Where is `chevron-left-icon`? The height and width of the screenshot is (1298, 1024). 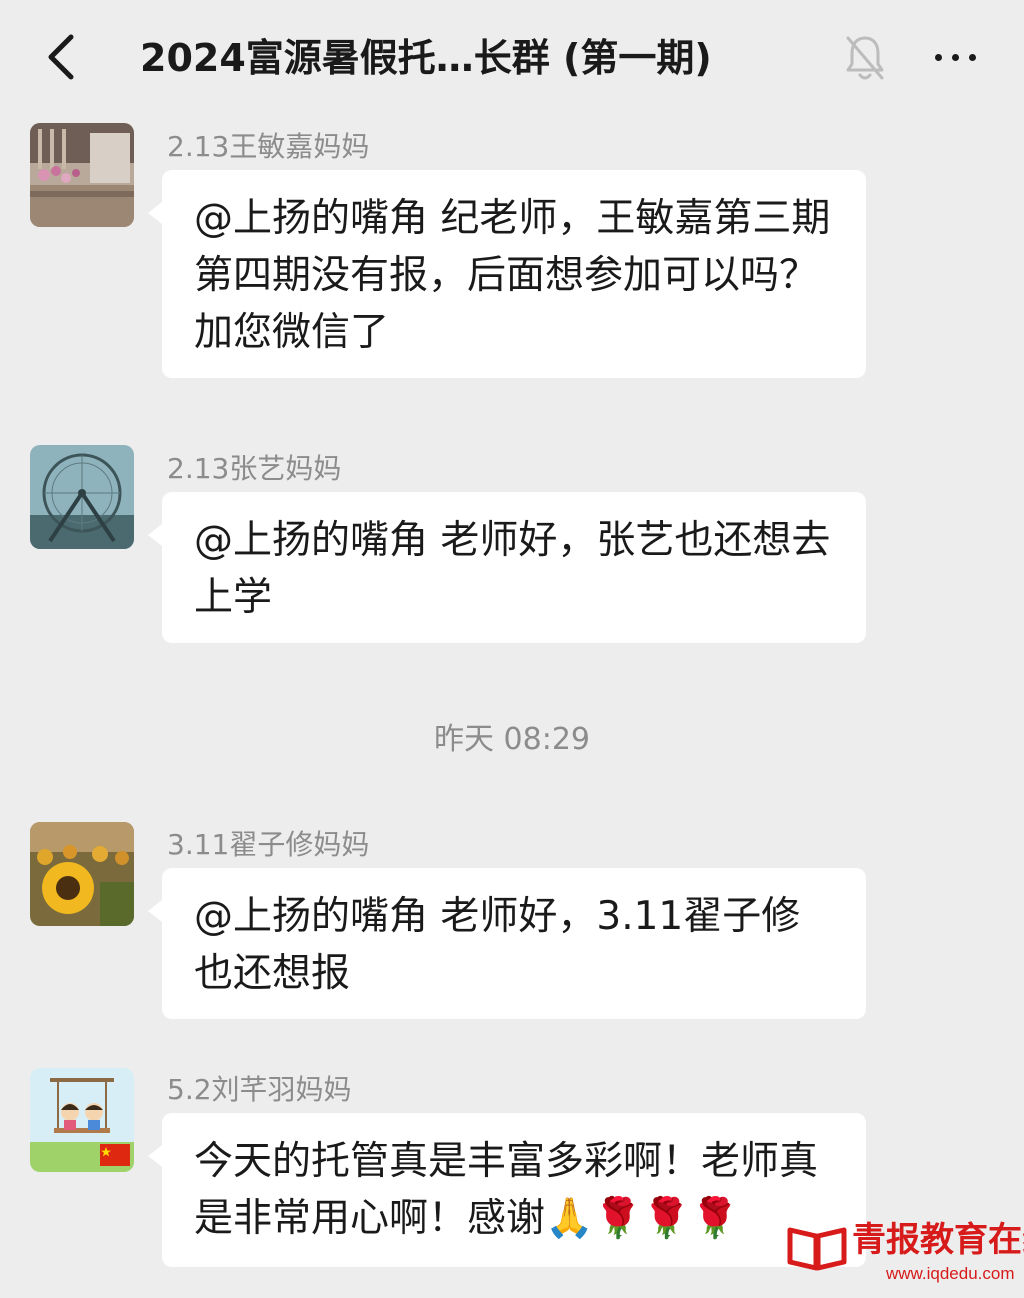 chevron-left-icon is located at coordinates (61, 57).